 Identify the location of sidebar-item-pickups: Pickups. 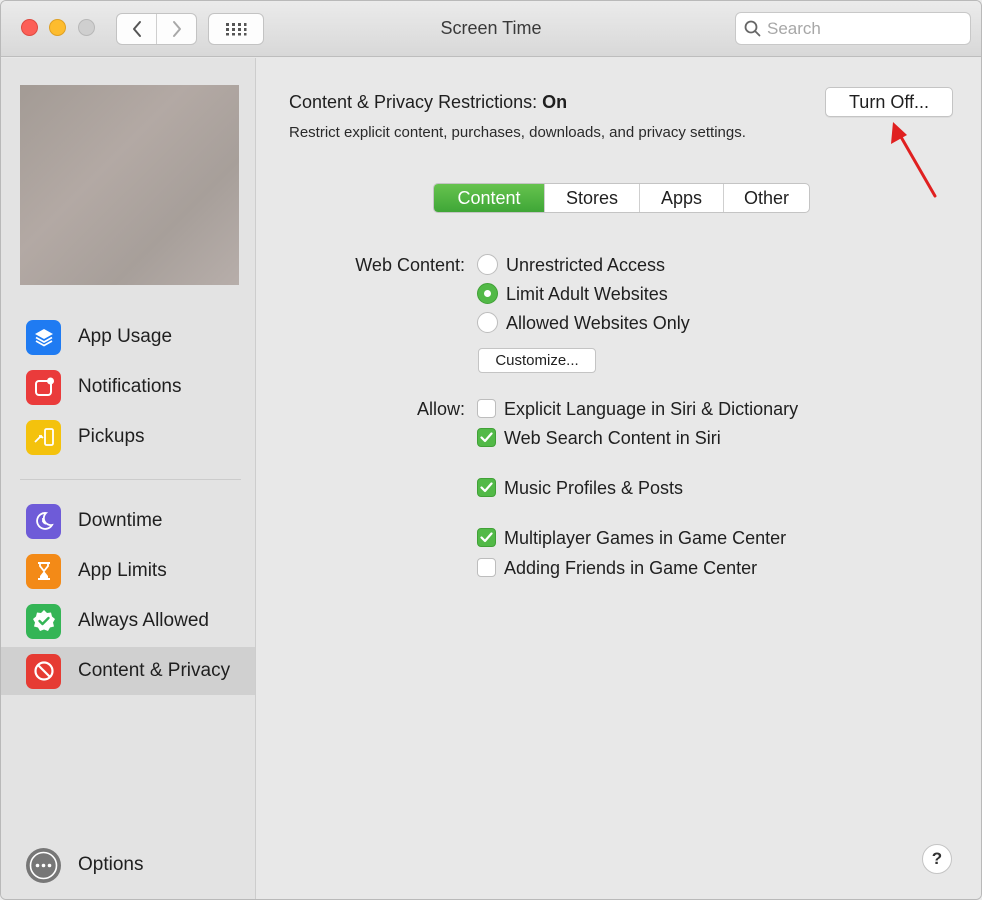
(128, 437).